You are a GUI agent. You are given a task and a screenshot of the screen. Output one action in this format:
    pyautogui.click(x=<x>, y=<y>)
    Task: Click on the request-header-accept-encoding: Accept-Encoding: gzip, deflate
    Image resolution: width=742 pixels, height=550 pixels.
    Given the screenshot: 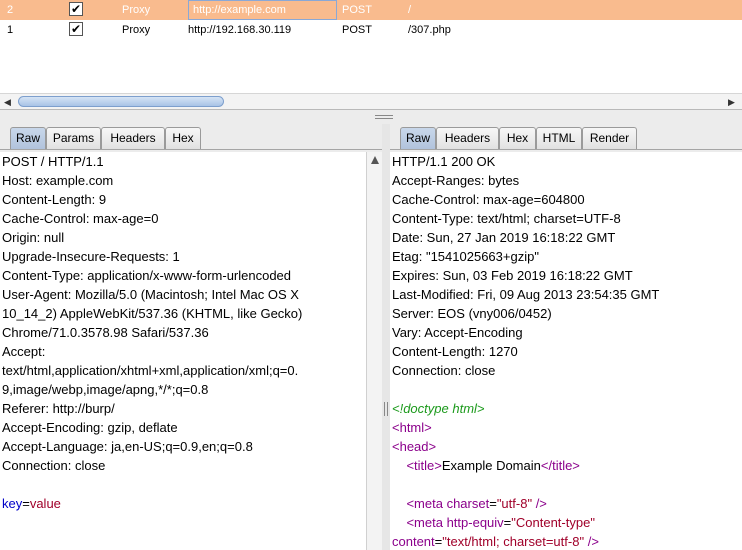 What is the action you would take?
    pyautogui.click(x=90, y=427)
    